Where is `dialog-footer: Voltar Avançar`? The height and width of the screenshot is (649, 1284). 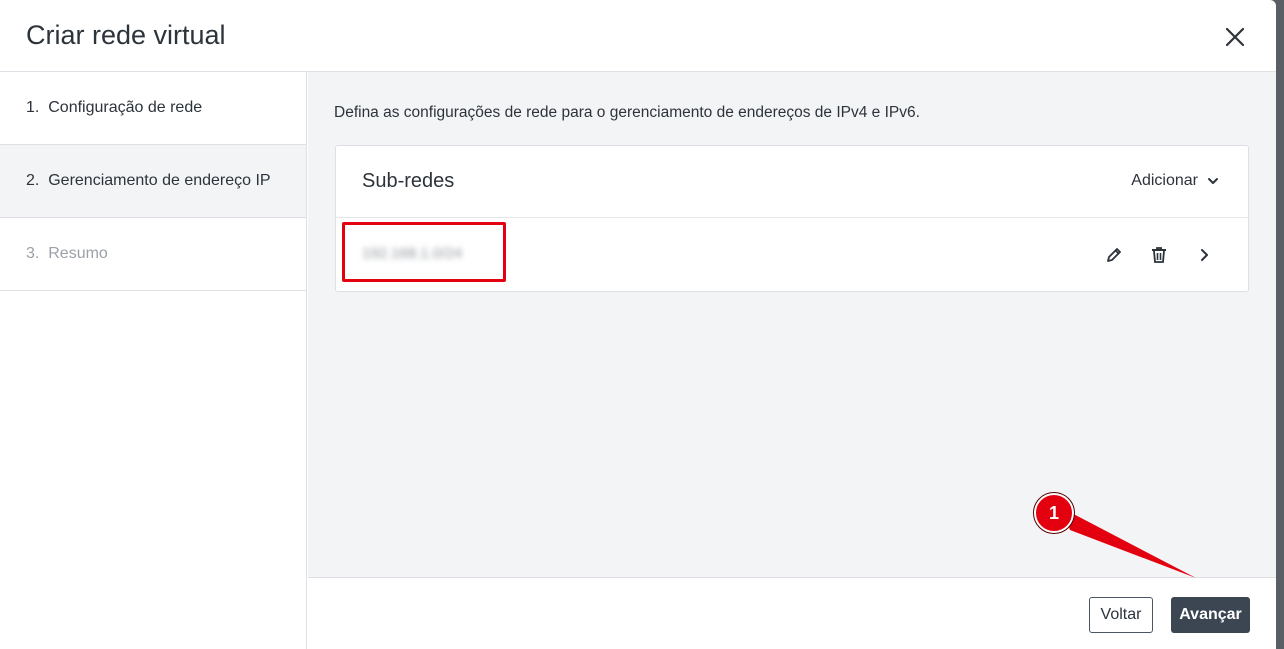
dialog-footer: Voltar Avançar is located at coordinates (792, 613).